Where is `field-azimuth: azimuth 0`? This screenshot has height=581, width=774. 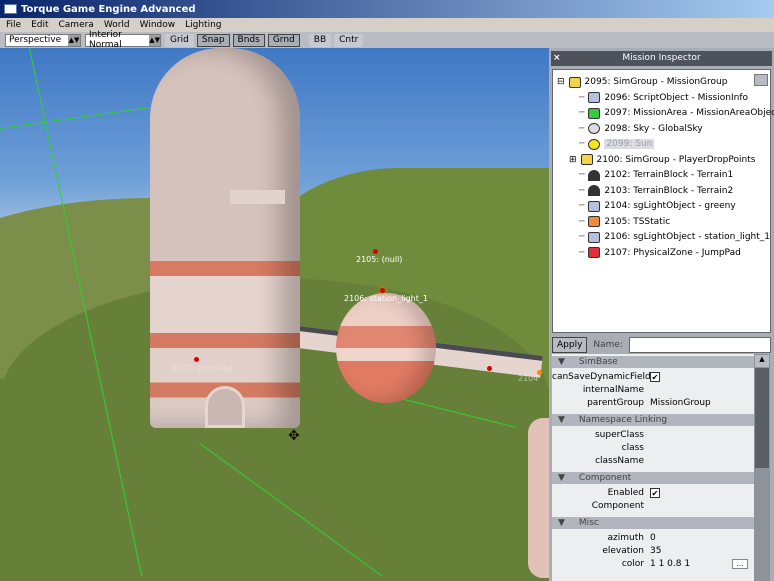
field-azimuth: azimuth 0 is located at coordinates (653, 537).